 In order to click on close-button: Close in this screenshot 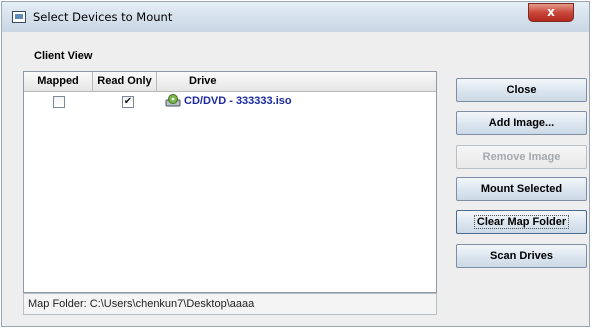, I will do `click(521, 90)`.